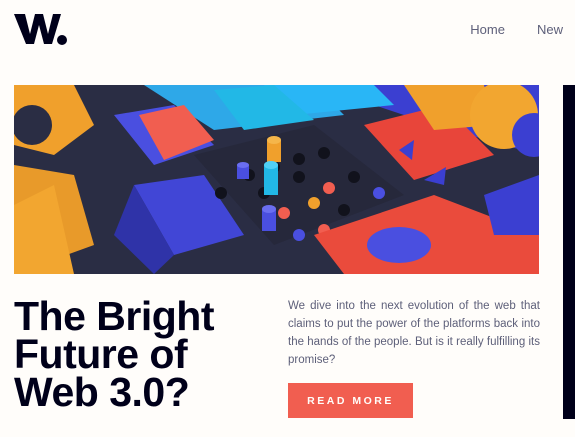 The height and width of the screenshot is (437, 575). Describe the element at coordinates (287, 31) in the screenshot. I see `site-header: Home New` at that location.